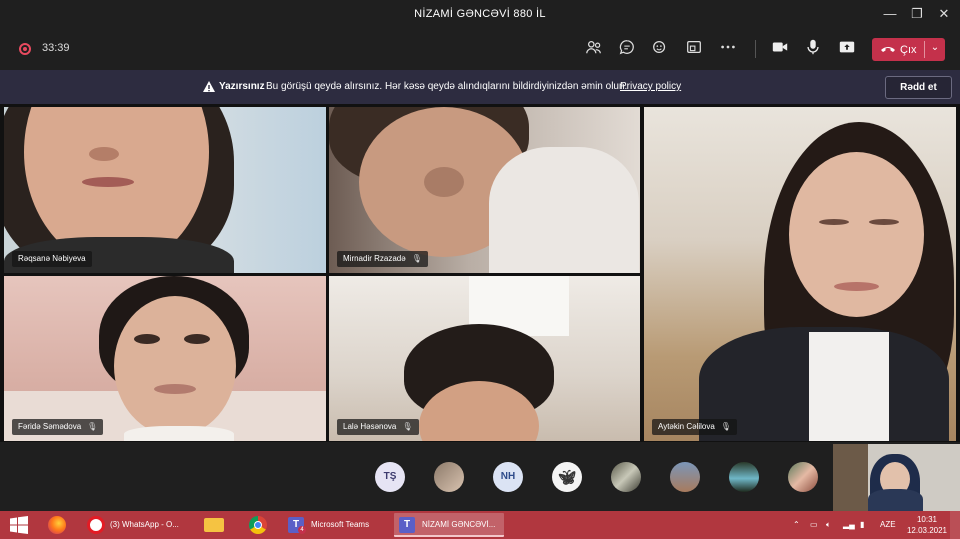 This screenshot has width=960, height=539. Describe the element at coordinates (832, 525) in the screenshot. I see `volume-icon: 🔈︎` at that location.